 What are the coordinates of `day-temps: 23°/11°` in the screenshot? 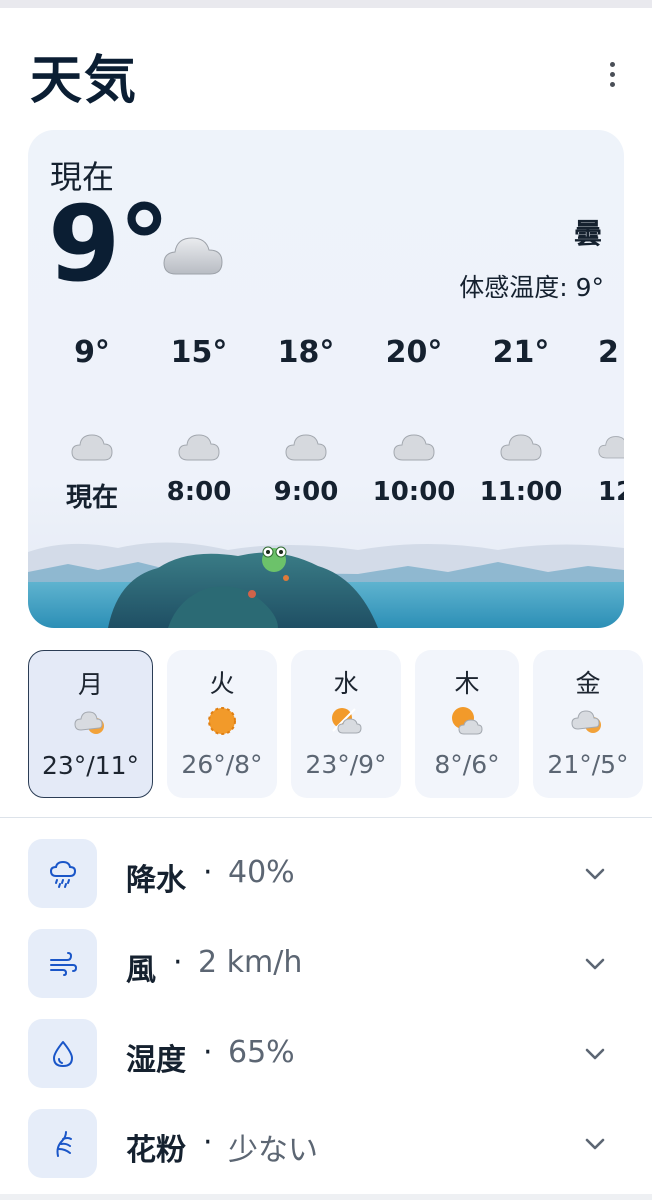 It's located at (90, 765).